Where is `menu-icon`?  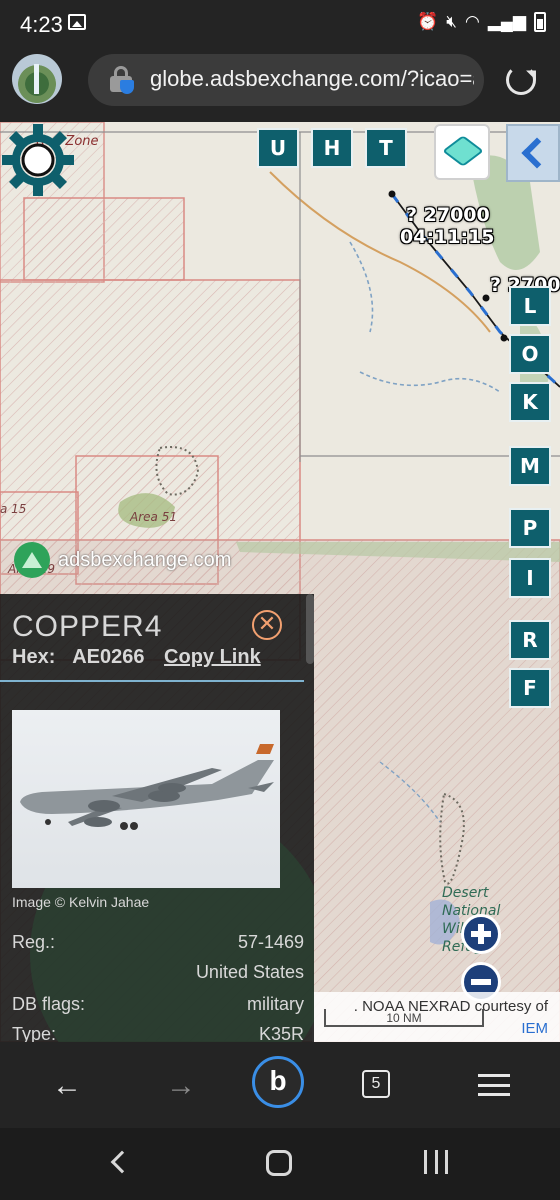 menu-icon is located at coordinates (494, 1085).